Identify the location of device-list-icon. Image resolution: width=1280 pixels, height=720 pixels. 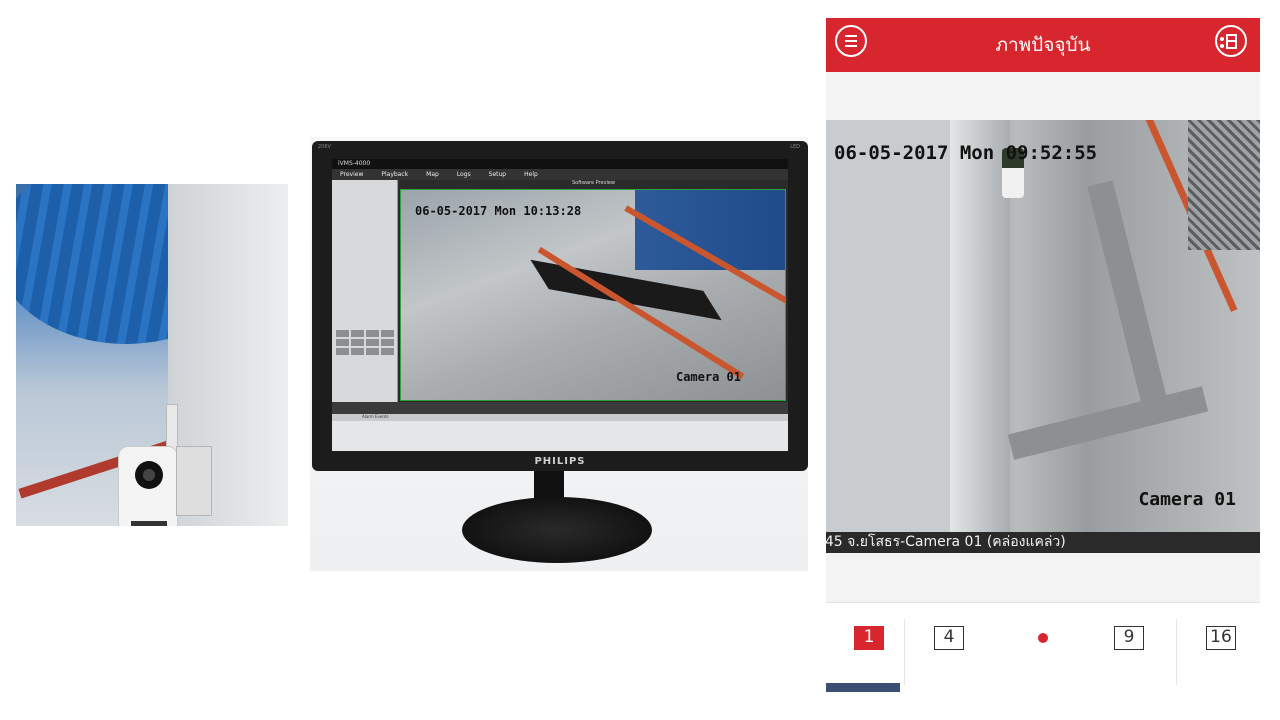
(1231, 41).